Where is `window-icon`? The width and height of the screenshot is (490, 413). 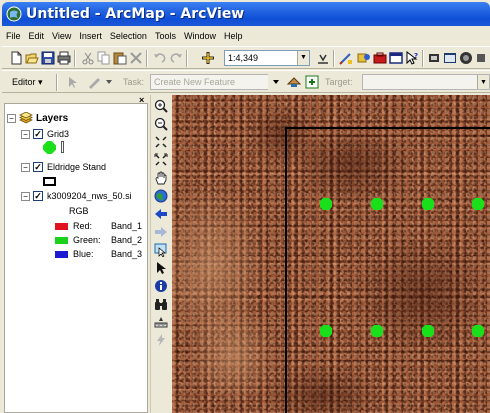
window-icon is located at coordinates (396, 58).